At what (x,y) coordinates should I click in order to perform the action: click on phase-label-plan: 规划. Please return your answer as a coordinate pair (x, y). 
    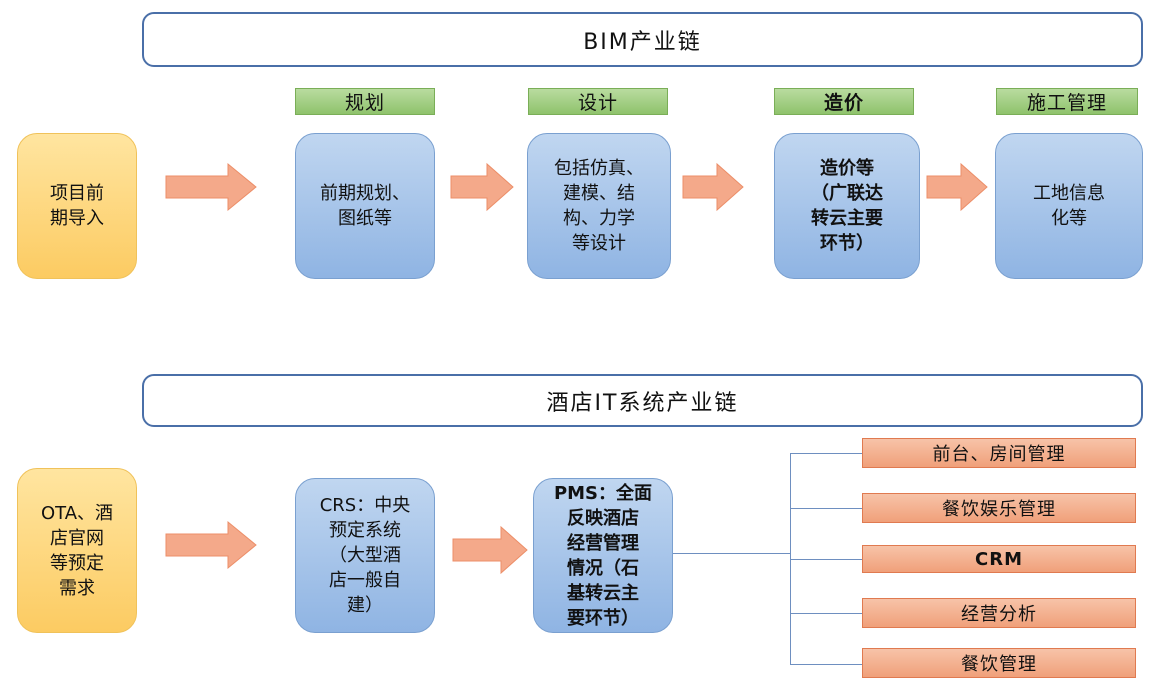
    Looking at the image, I should click on (365, 101).